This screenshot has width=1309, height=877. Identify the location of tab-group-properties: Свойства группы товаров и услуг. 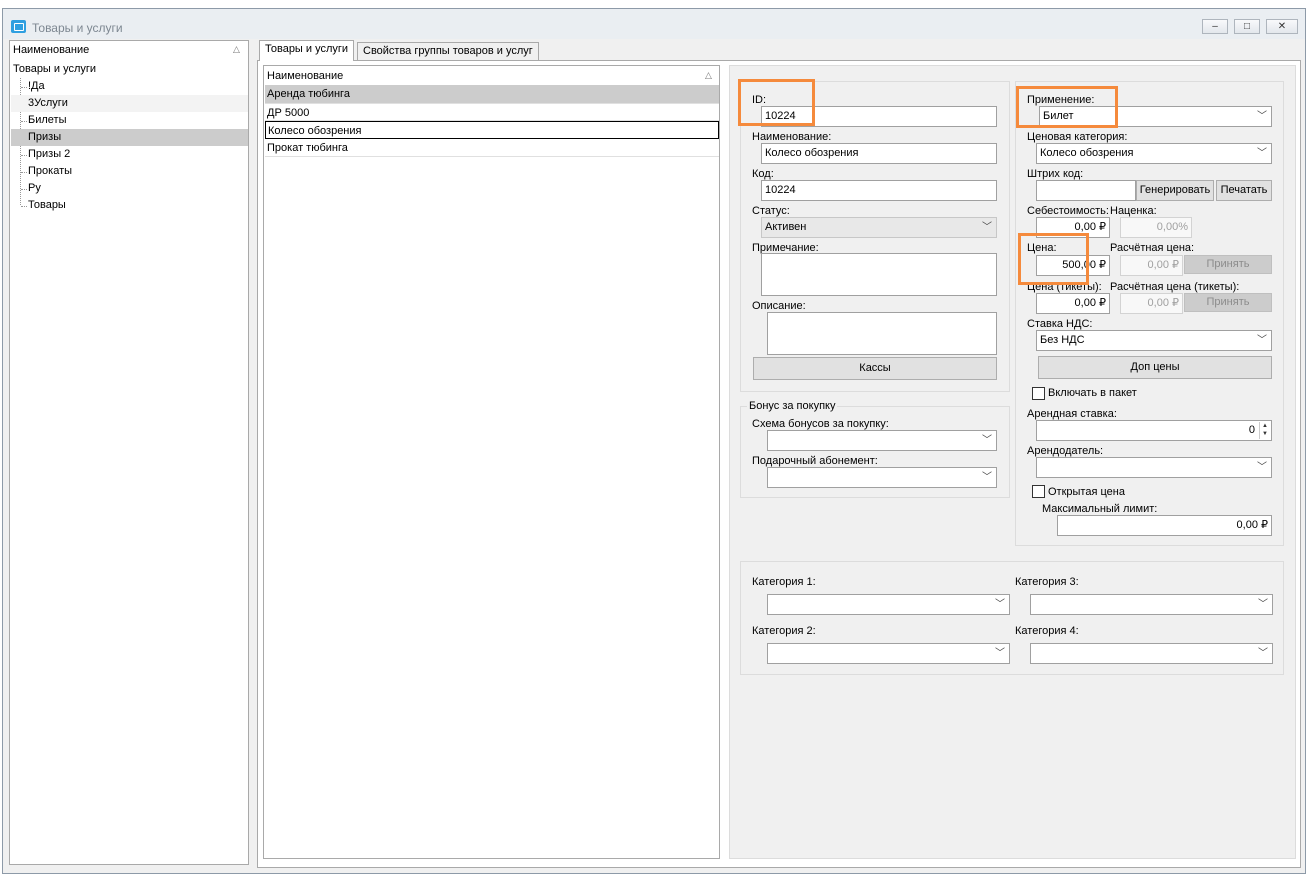
(448, 51).